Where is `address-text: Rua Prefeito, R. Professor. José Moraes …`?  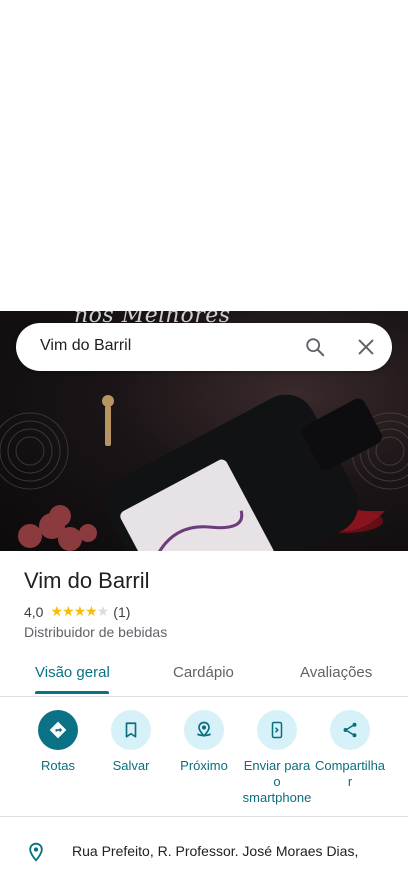
address-text: Rua Prefeito, R. Professor. José Moraes … is located at coordinates (215, 851).